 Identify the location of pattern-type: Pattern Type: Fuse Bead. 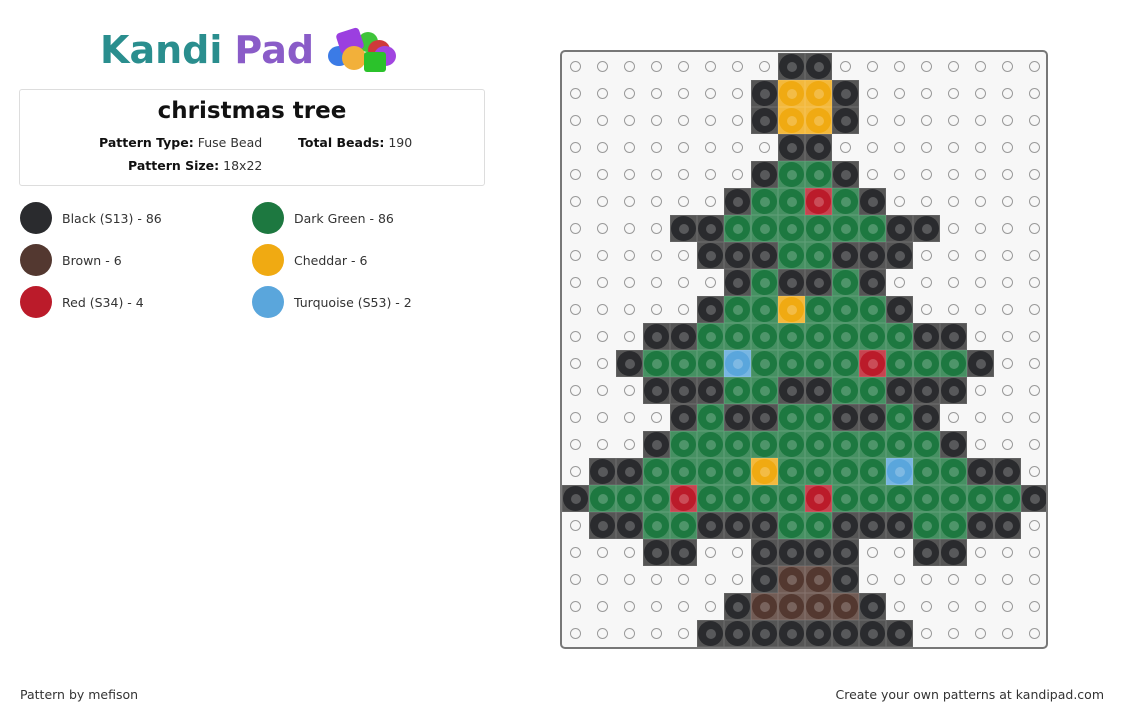
(180, 142).